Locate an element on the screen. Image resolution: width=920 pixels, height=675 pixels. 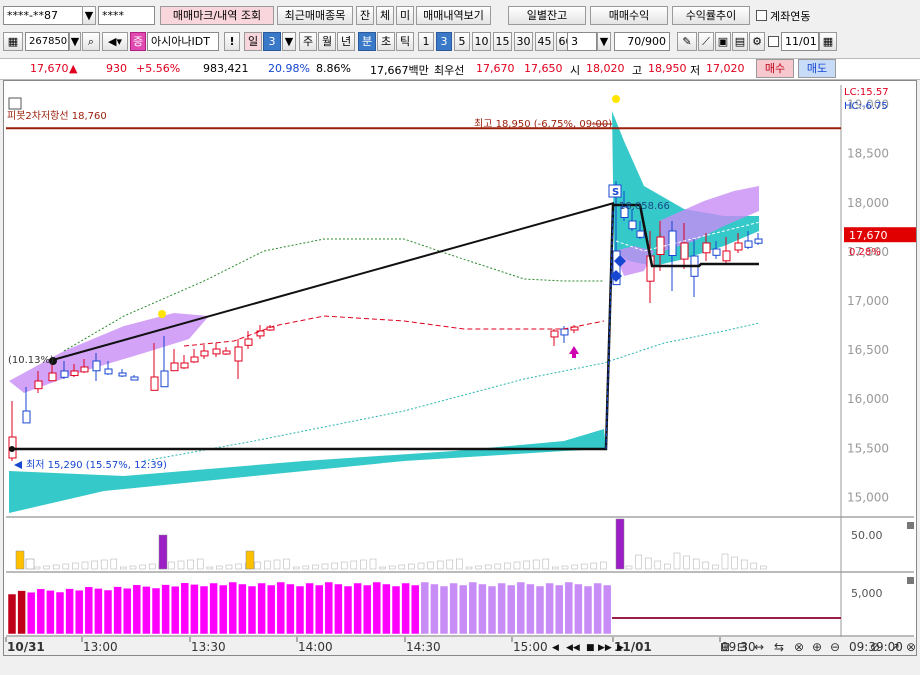
interval-dropdown-button: ▼ is located at coordinates (604, 41).